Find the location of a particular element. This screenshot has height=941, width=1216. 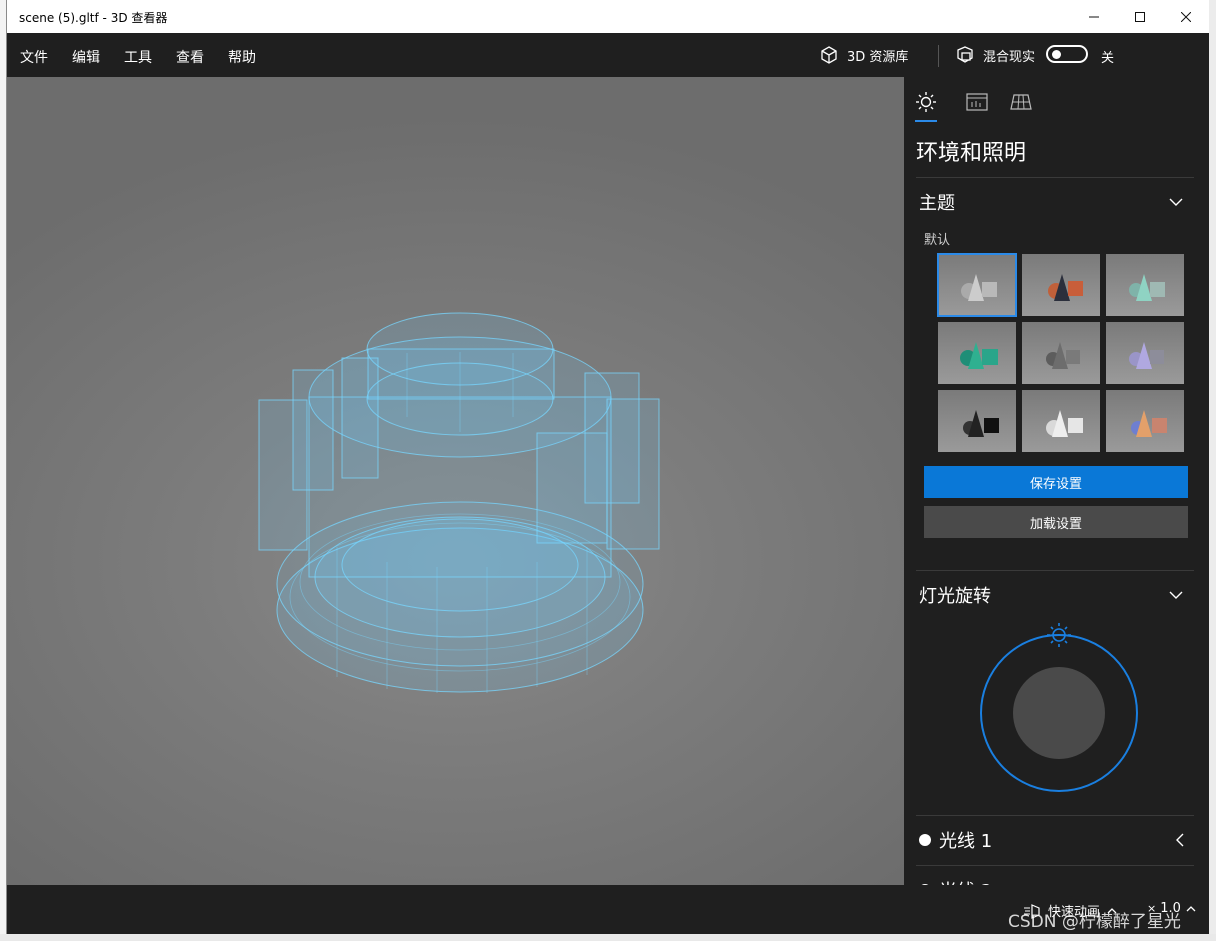

maximize-icon is located at coordinates (1140, 16).